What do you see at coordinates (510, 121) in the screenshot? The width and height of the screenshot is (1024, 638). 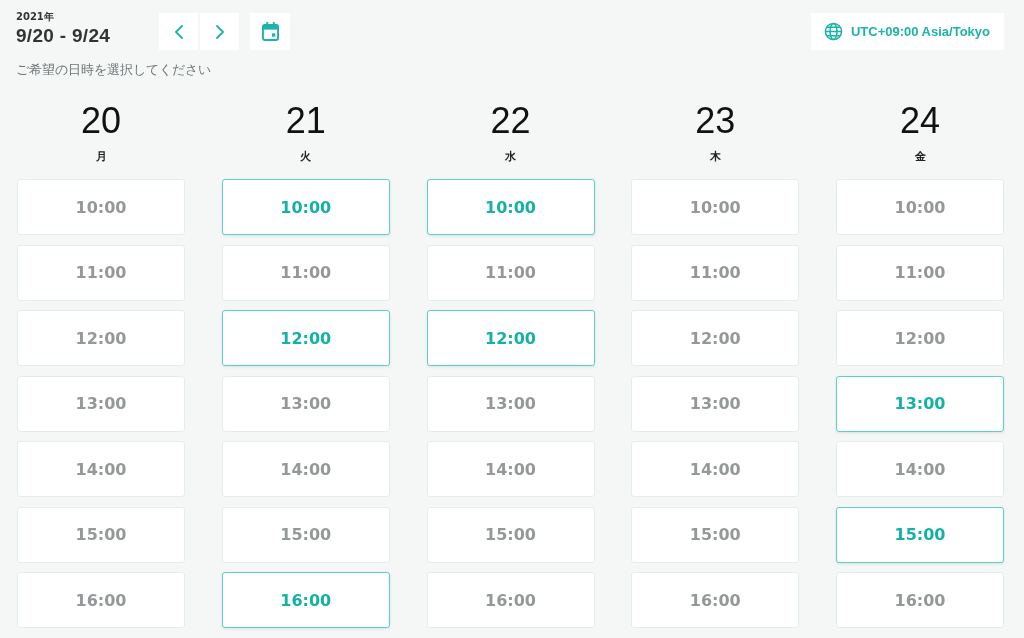 I see `day-number: 22` at bounding box center [510, 121].